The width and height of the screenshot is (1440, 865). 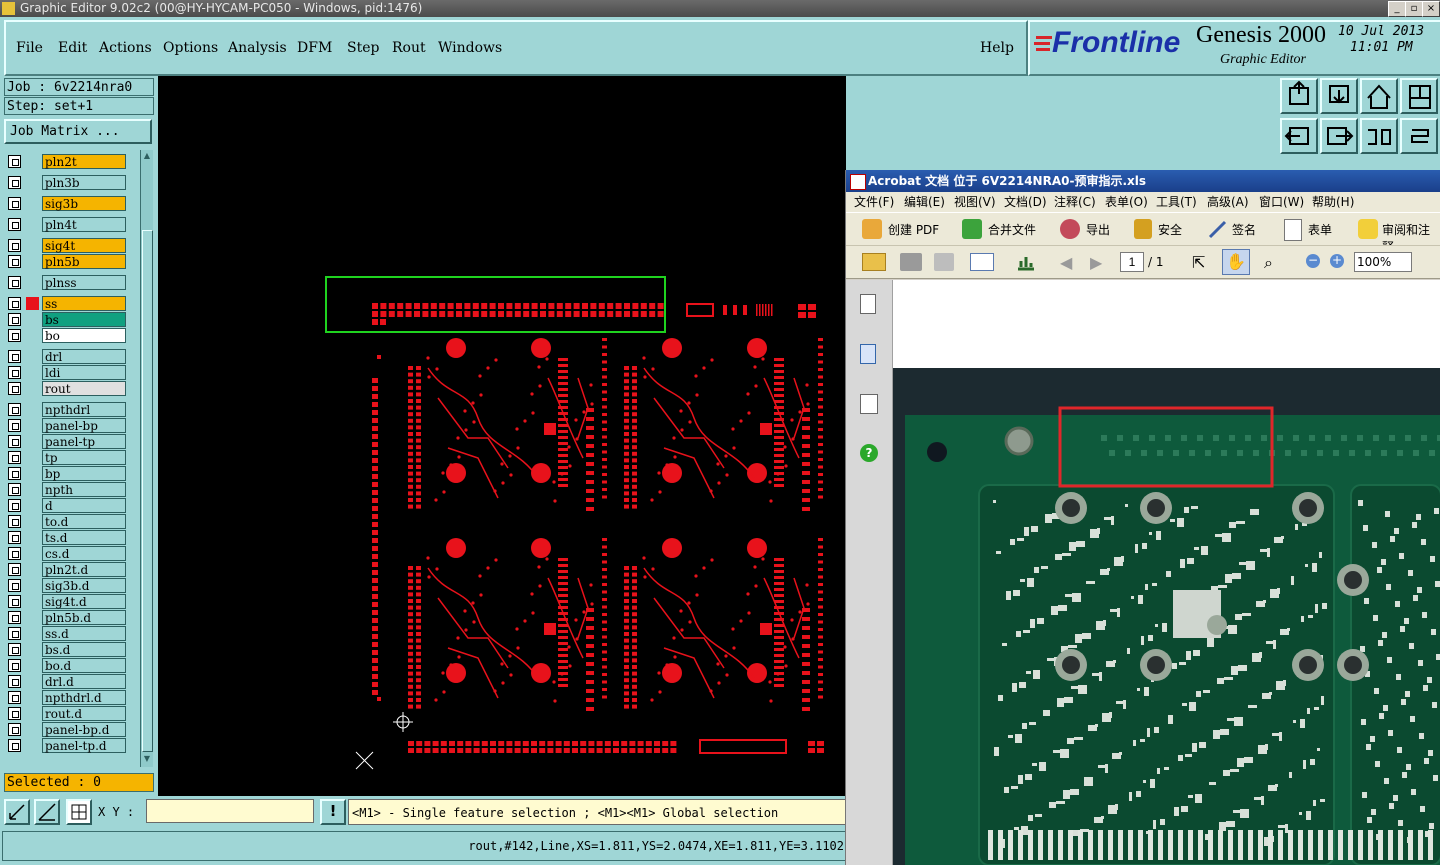 I want to click on acro-menu-help: 帮助(H), so click(x=1333, y=202).